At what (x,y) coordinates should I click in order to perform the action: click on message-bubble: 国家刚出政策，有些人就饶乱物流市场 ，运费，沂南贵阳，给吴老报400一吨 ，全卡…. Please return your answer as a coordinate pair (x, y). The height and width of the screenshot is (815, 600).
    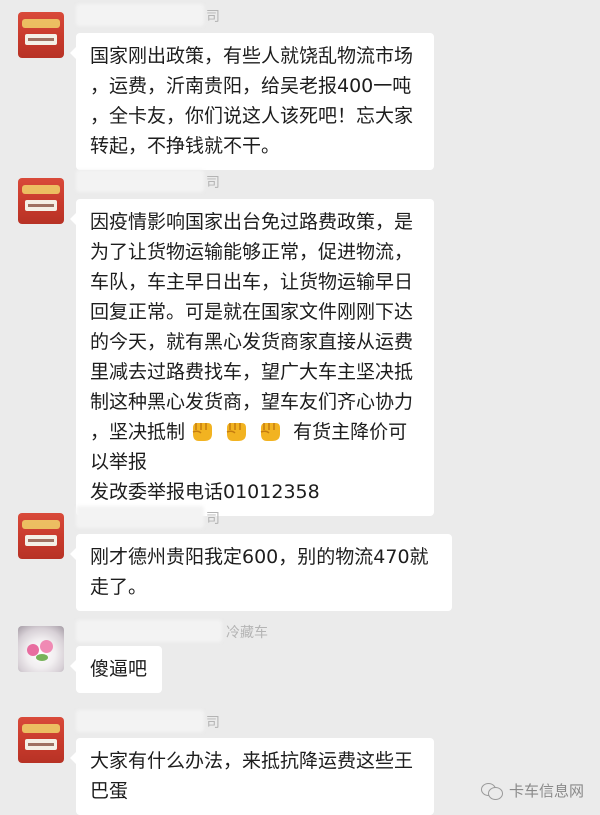
    Looking at the image, I should click on (252, 101).